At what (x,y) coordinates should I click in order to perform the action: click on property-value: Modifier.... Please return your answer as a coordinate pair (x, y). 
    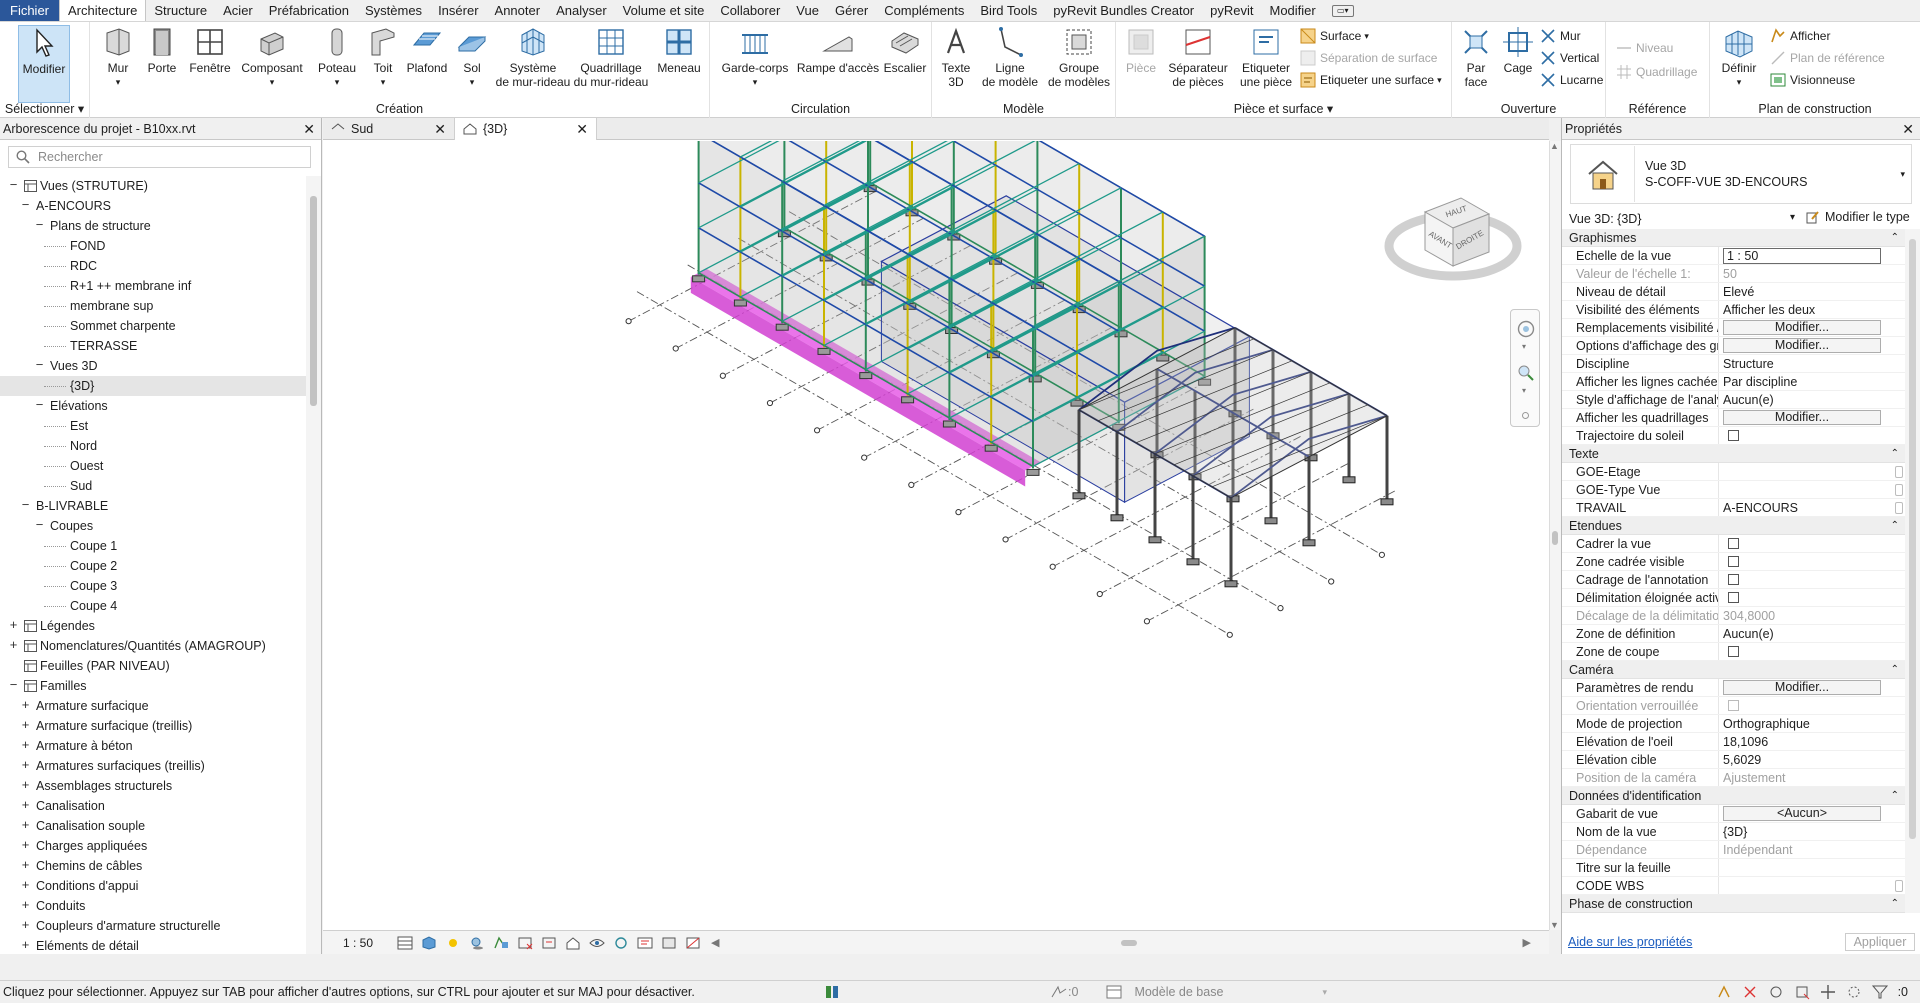
    Looking at the image, I should click on (1811, 687).